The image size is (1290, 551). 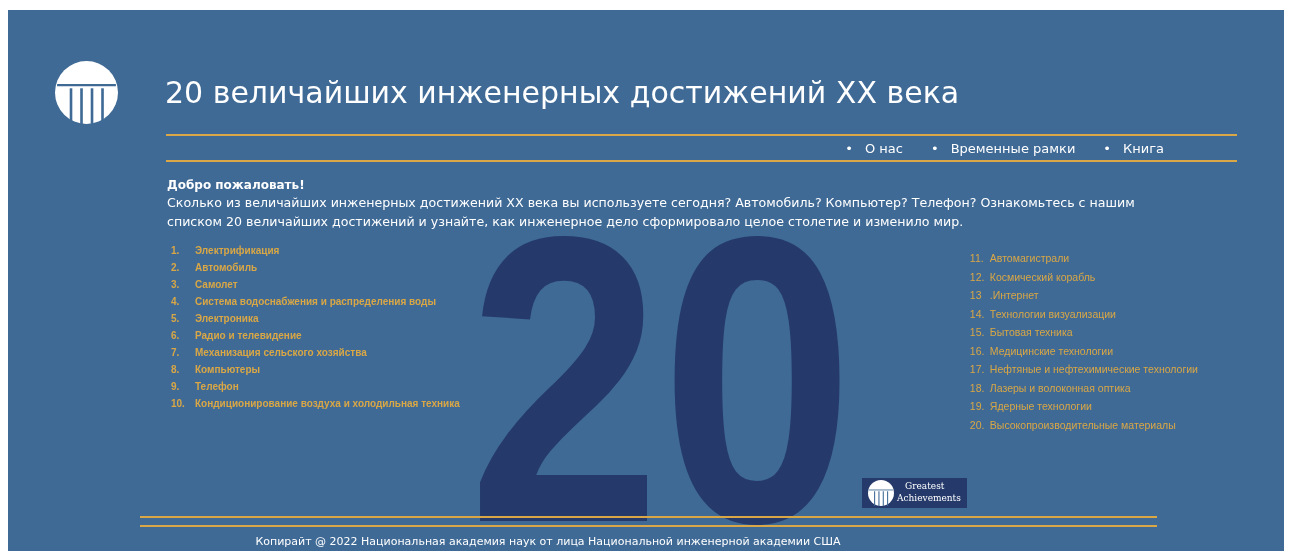 What do you see at coordinates (1083, 424) in the screenshot?
I see `achievement-link: 20. Высокопроизводительные материалы` at bounding box center [1083, 424].